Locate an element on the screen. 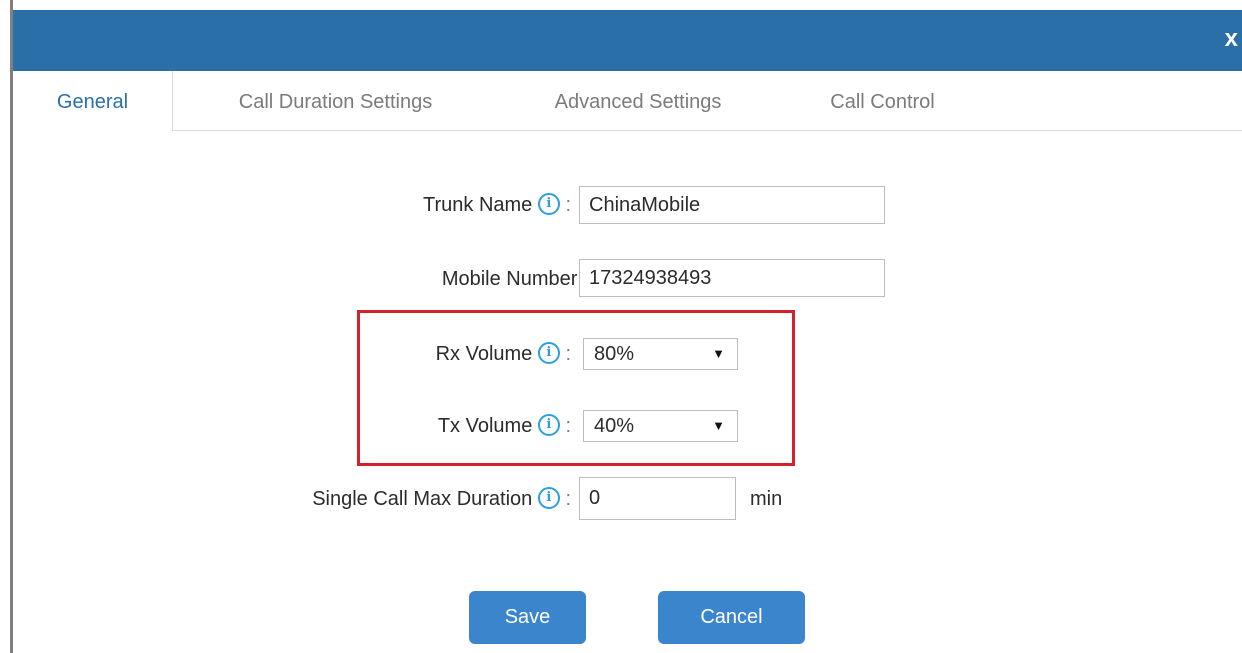 The width and height of the screenshot is (1242, 653). save-button: Save is located at coordinates (527, 617).